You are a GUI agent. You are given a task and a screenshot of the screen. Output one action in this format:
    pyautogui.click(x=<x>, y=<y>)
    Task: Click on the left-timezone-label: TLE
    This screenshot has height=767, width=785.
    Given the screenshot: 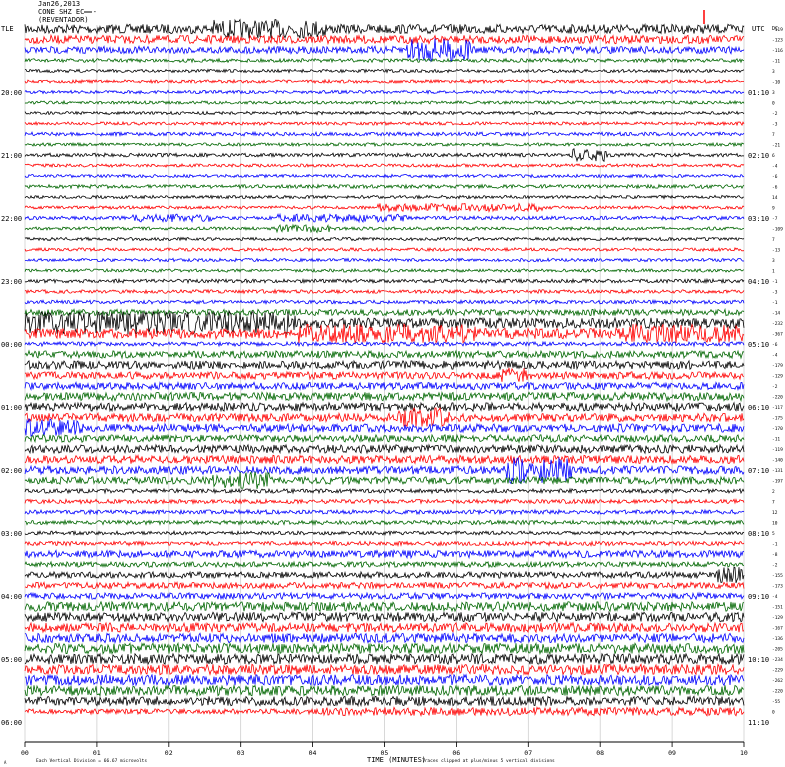 What is the action you would take?
    pyautogui.click(x=7, y=29)
    